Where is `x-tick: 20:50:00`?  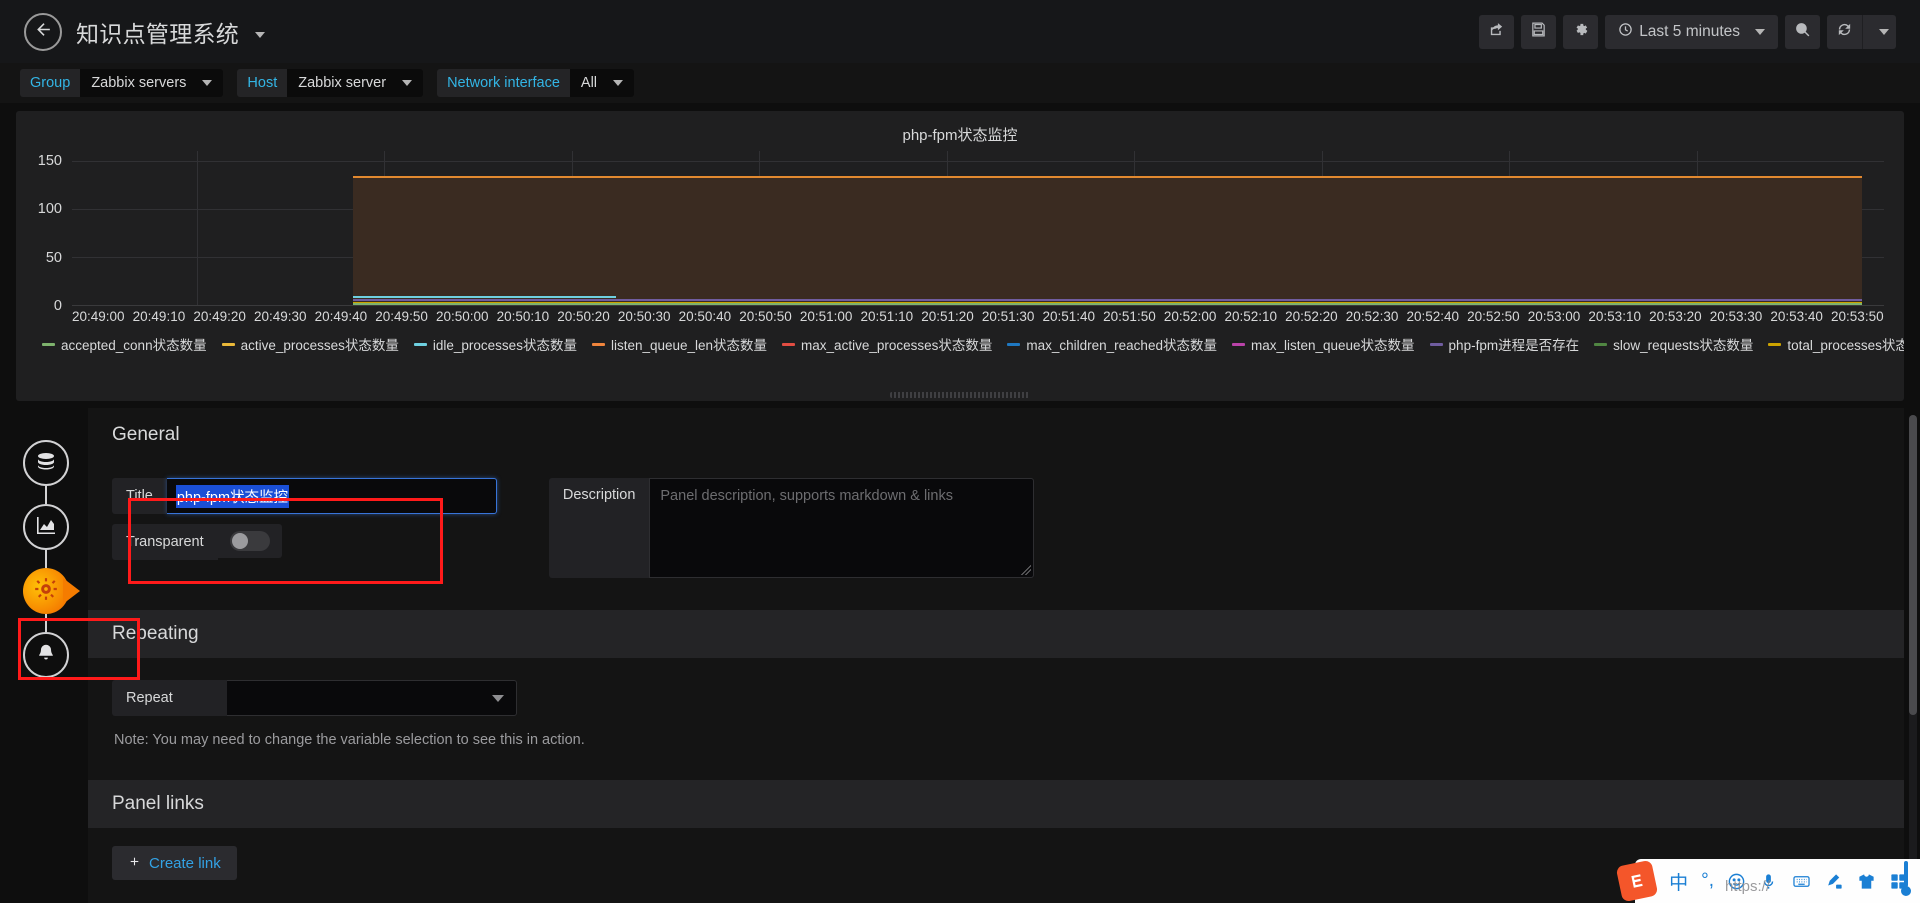 x-tick: 20:50:00 is located at coordinates (462, 316).